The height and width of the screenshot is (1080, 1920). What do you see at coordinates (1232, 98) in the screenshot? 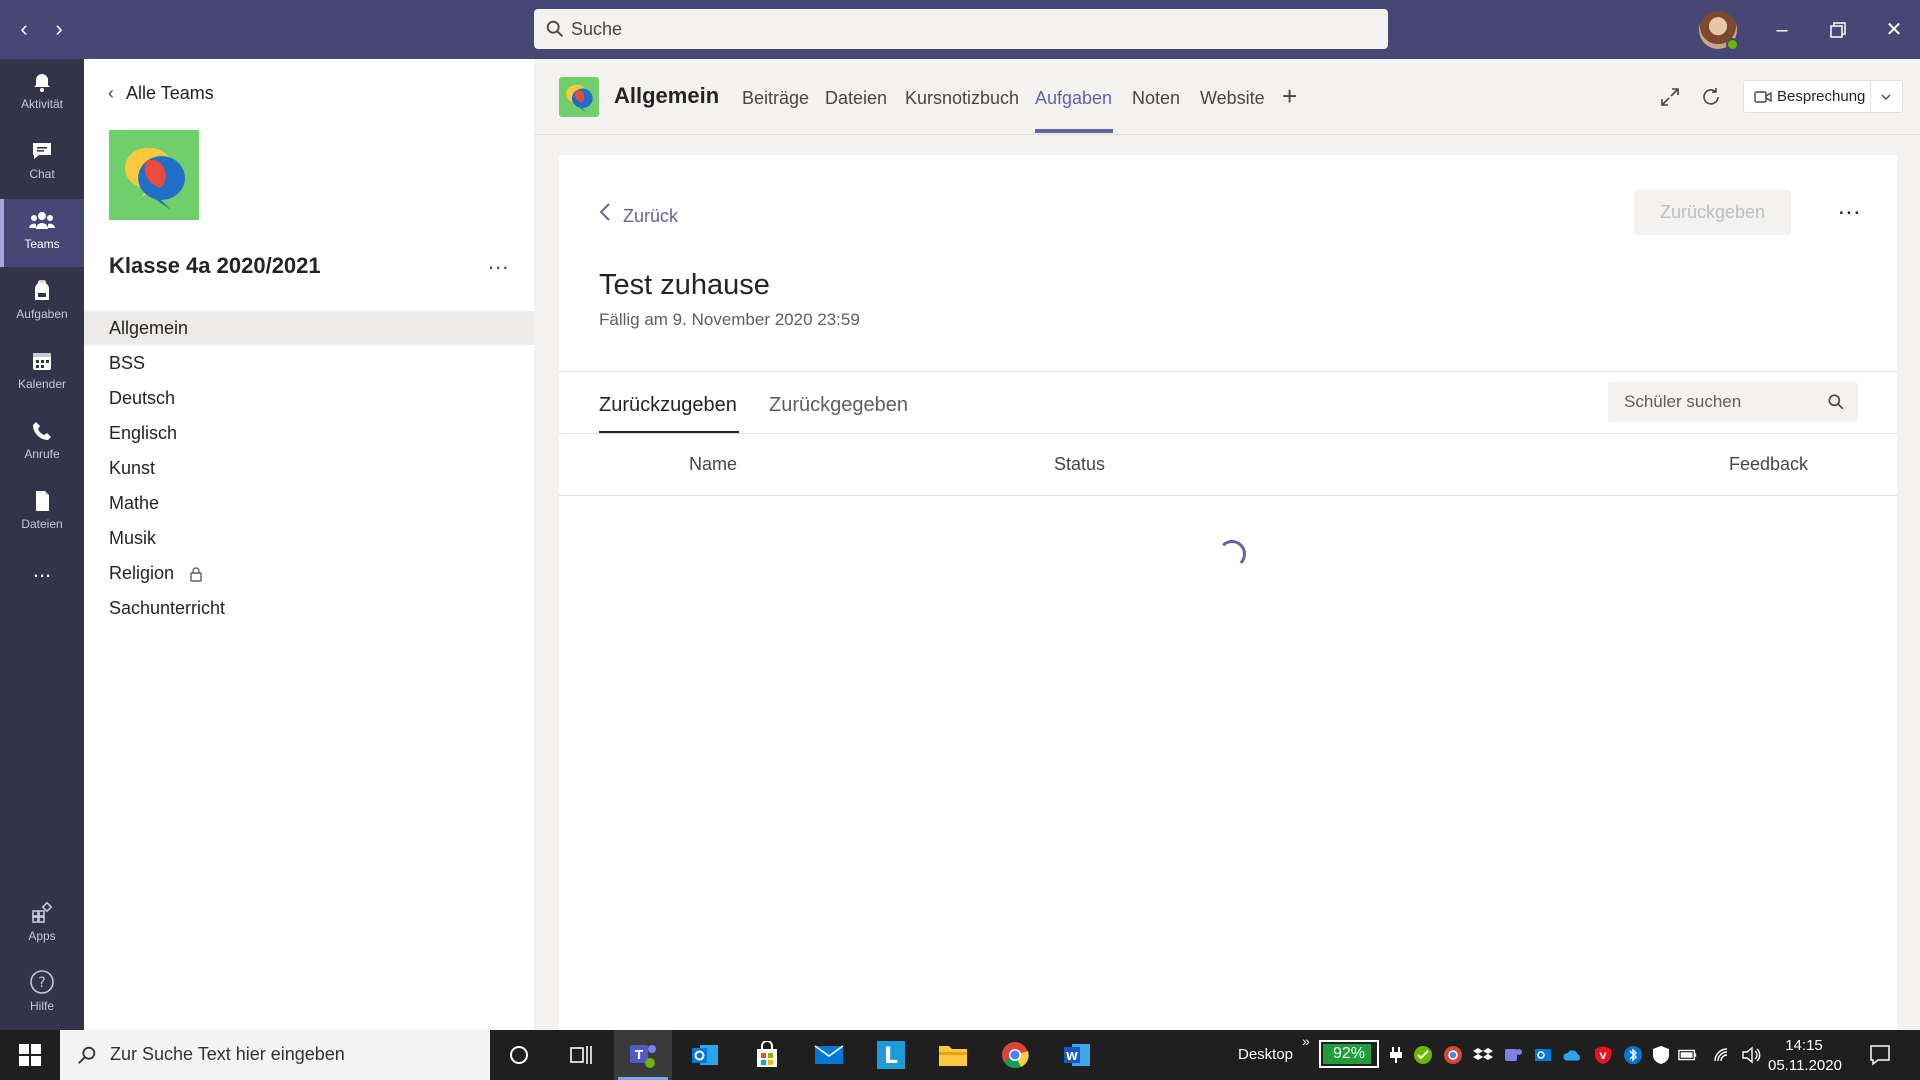
I see `tab-website: Website` at bounding box center [1232, 98].